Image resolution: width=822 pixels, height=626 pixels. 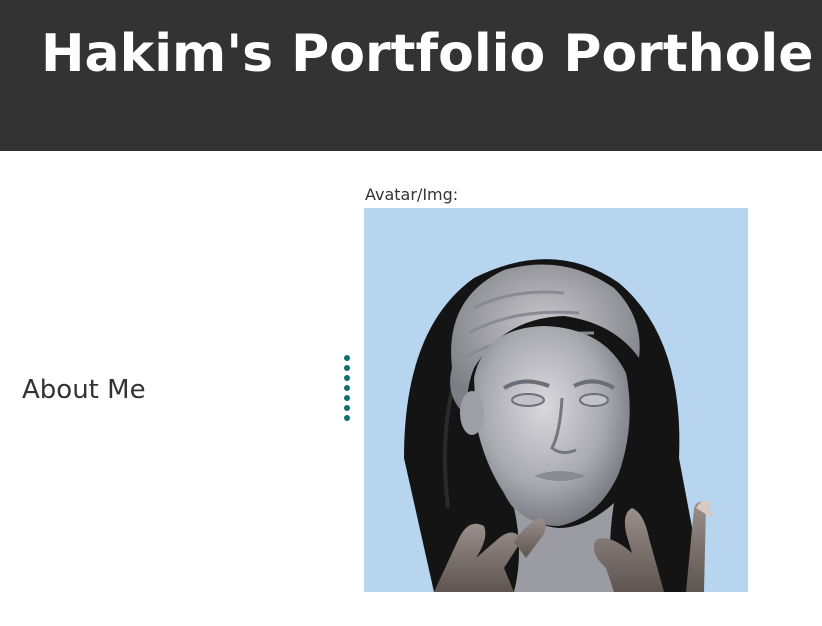 What do you see at coordinates (412, 194) in the screenshot?
I see `avatar-label: Avatar/Img:` at bounding box center [412, 194].